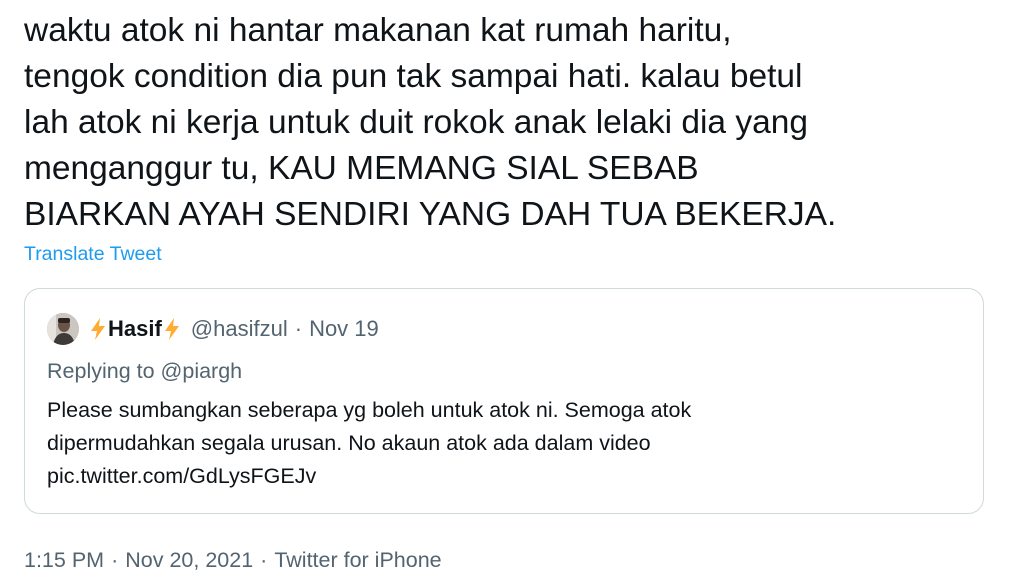  I want to click on tweet-time: 1:15 PM, so click(64, 560).